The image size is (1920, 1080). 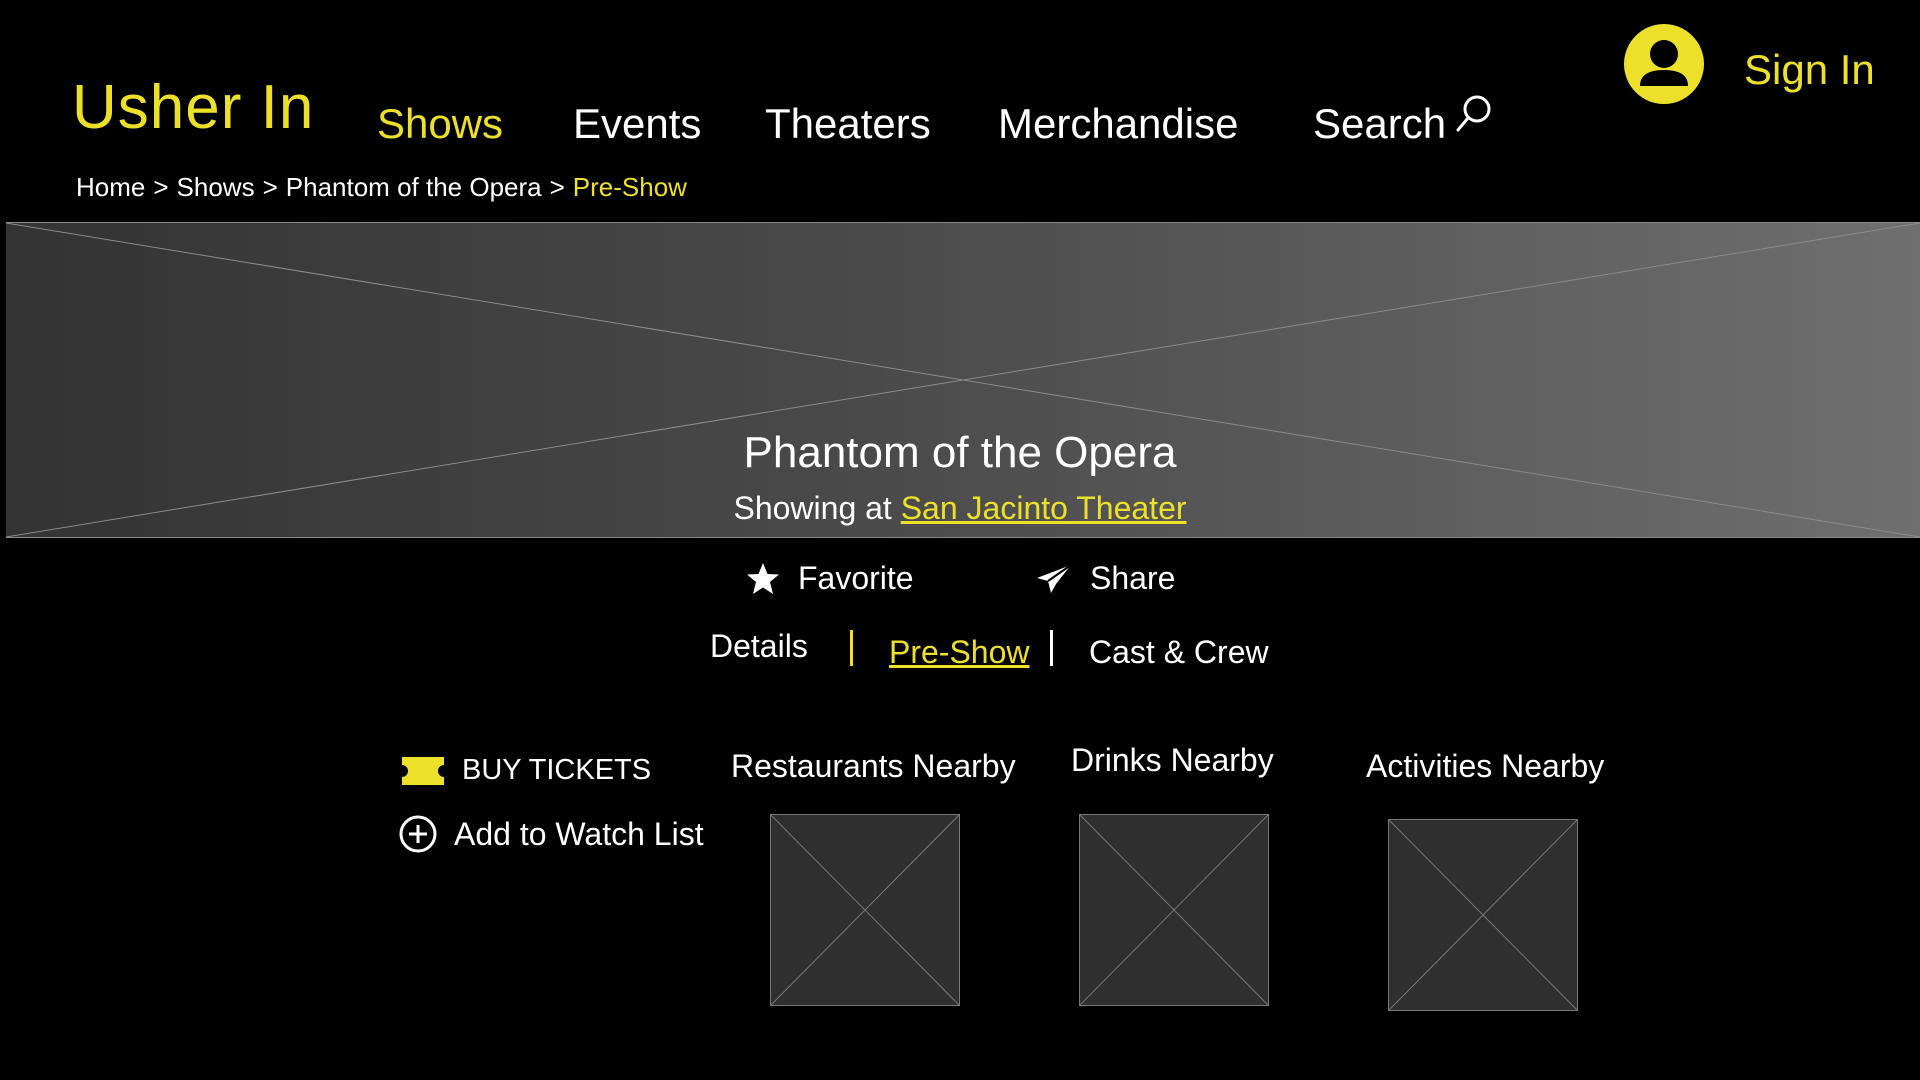 What do you see at coordinates (960, 452) in the screenshot?
I see `show-title: Phantom of the Opera` at bounding box center [960, 452].